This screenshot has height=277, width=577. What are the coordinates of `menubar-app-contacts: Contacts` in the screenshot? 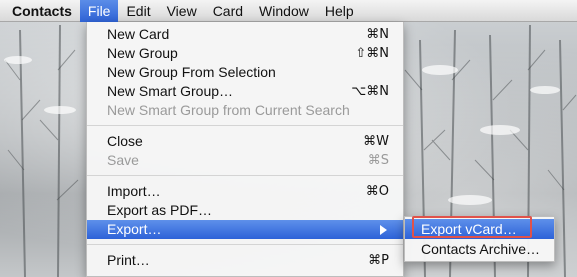 It's located at (40, 11).